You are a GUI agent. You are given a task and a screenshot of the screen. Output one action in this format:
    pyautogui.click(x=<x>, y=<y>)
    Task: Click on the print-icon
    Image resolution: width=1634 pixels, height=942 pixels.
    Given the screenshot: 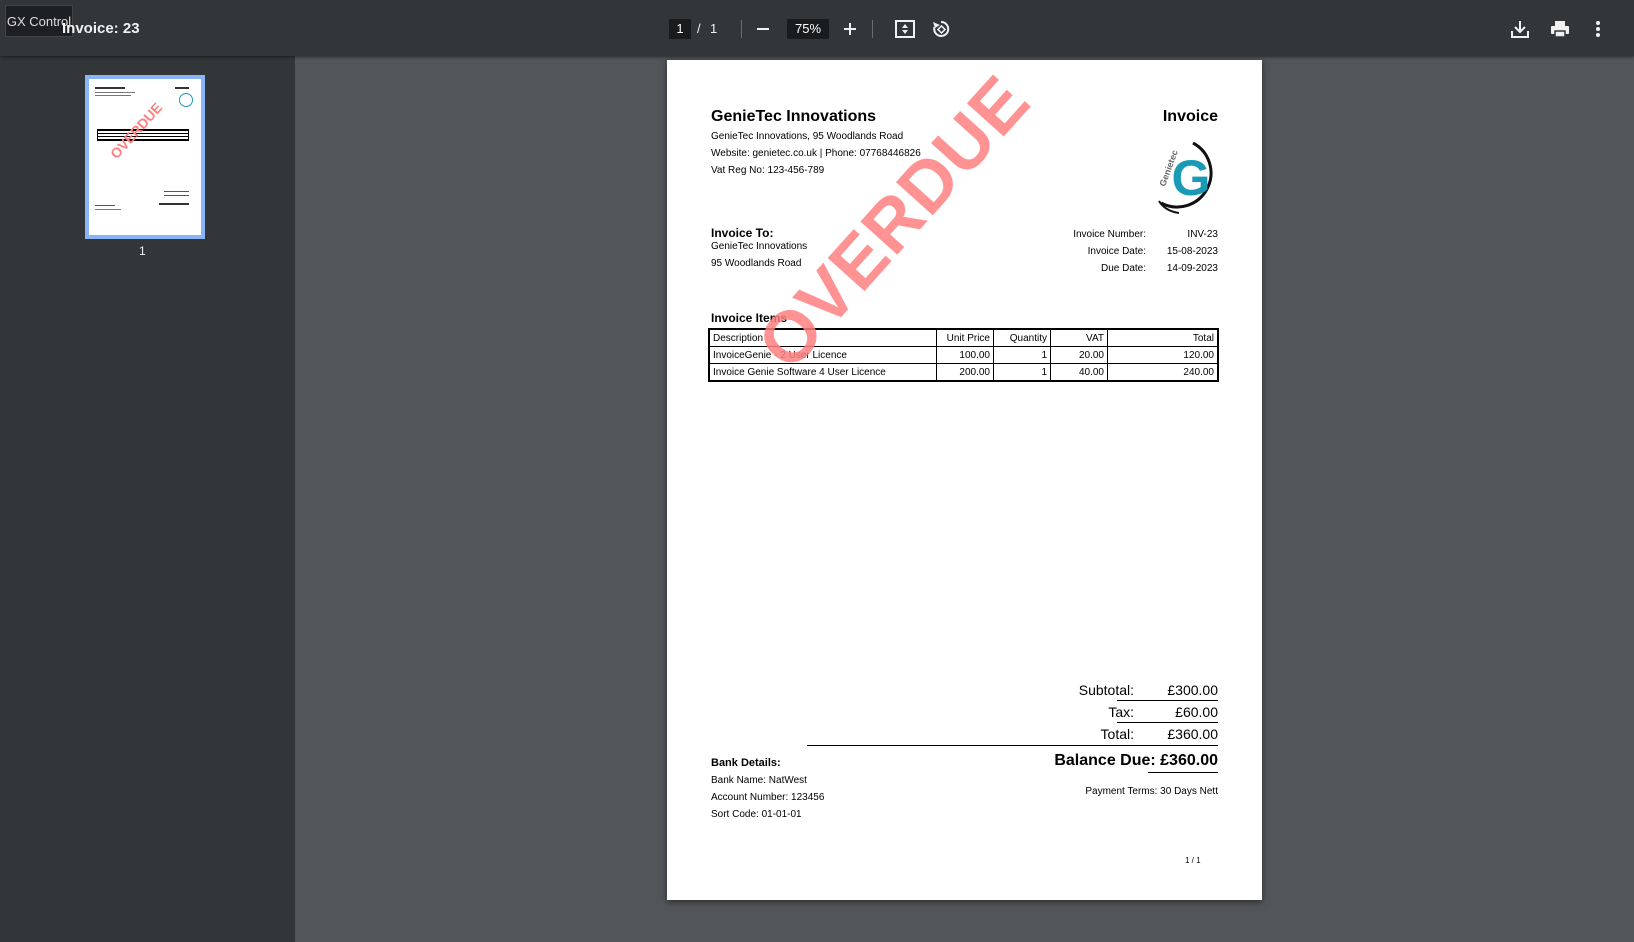 What is the action you would take?
    pyautogui.click(x=1560, y=29)
    